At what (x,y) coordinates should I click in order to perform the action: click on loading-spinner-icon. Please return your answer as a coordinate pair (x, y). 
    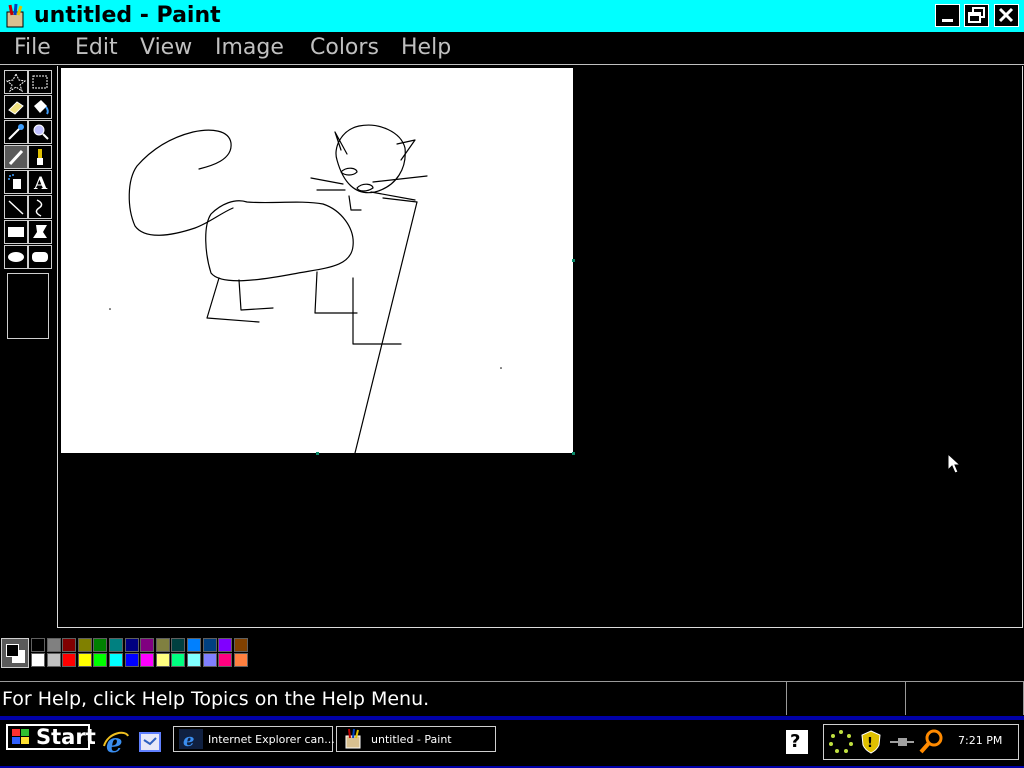
    Looking at the image, I should click on (841, 742).